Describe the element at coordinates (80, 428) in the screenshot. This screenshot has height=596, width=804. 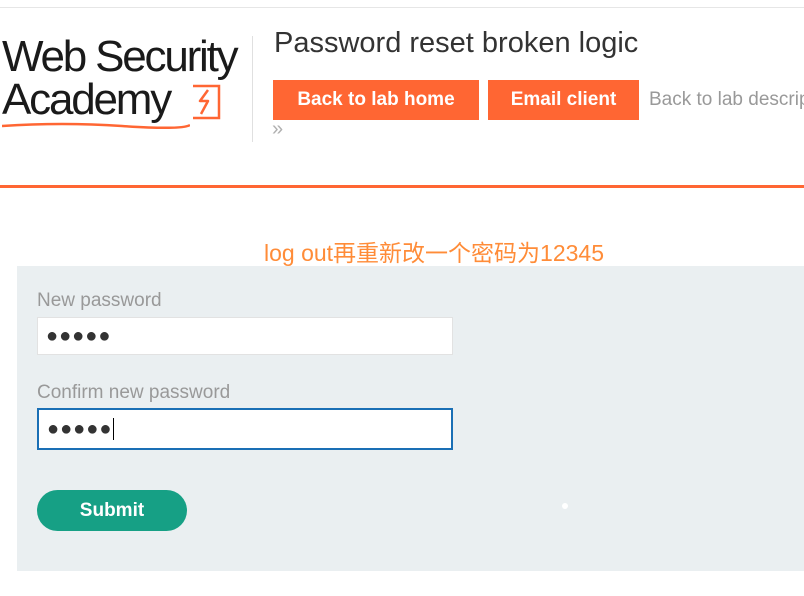
I see `confirm-password-value: ●●●●●` at that location.